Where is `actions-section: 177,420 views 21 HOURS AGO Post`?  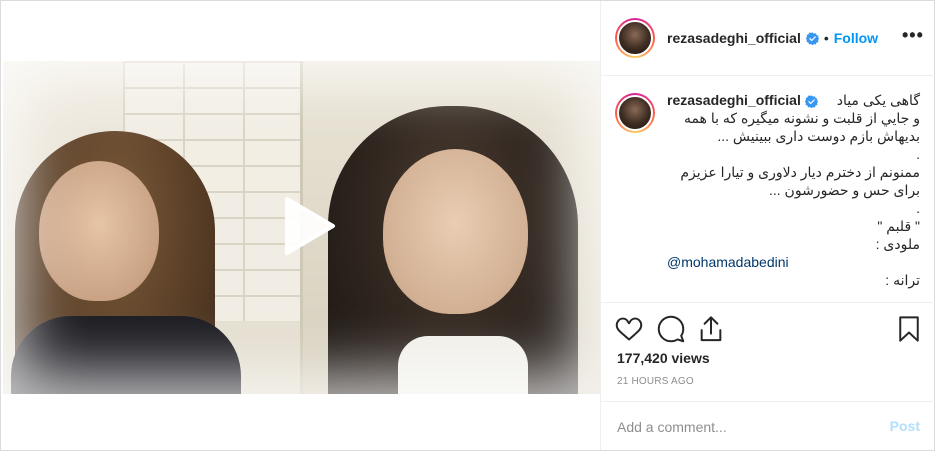 actions-section: 177,420 views 21 HOURS AGO Post is located at coordinates (768, 376).